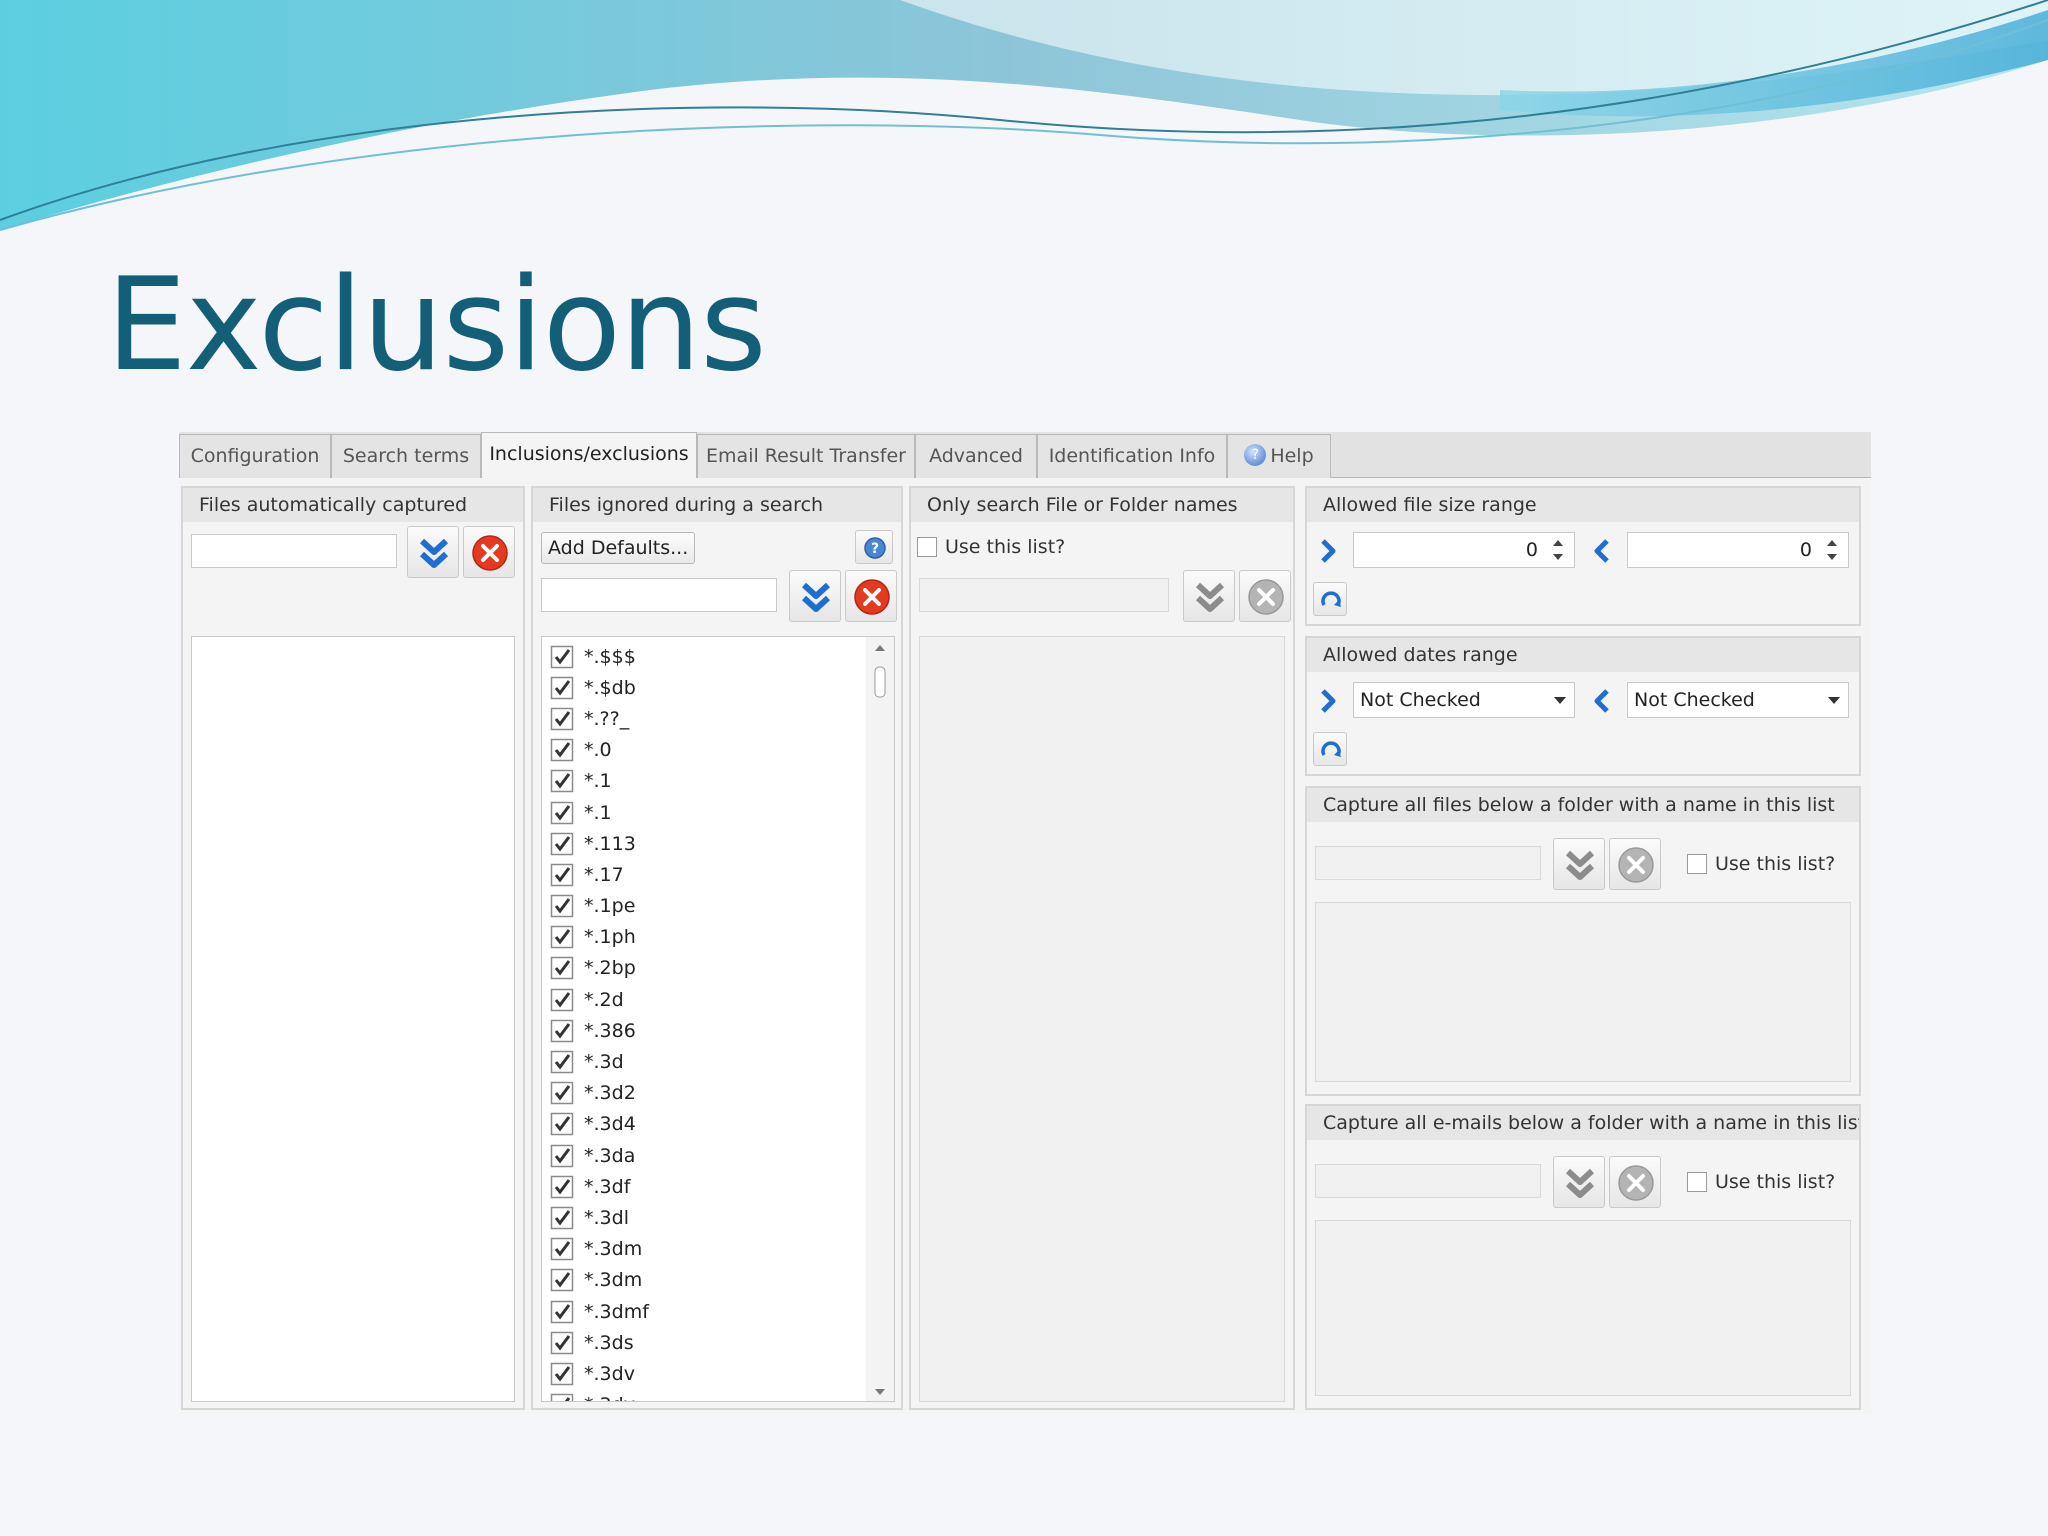 This screenshot has height=1536, width=2048. Describe the element at coordinates (707, 656) in the screenshot. I see `list-item: *.$$$` at that location.